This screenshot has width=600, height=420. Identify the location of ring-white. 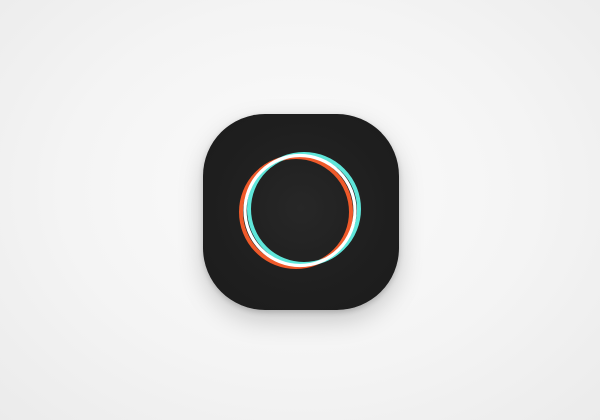
(300, 210).